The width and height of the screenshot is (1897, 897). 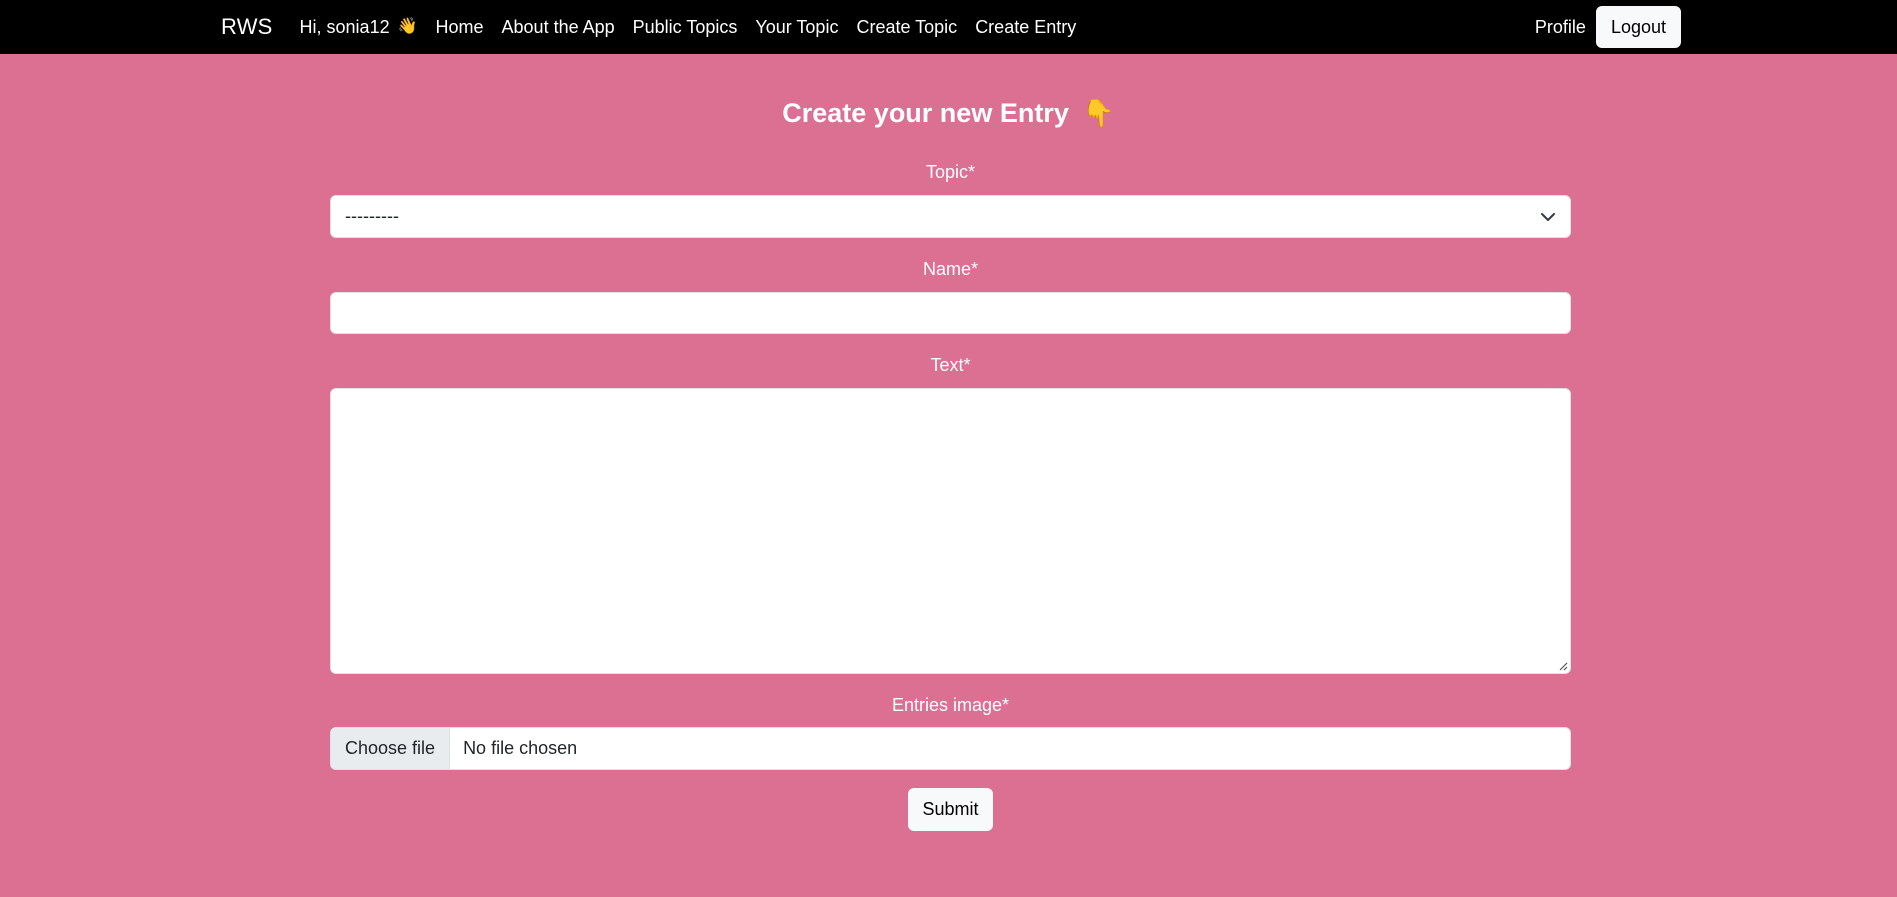 I want to click on waving-hand-icon: 👋, so click(x=407, y=26).